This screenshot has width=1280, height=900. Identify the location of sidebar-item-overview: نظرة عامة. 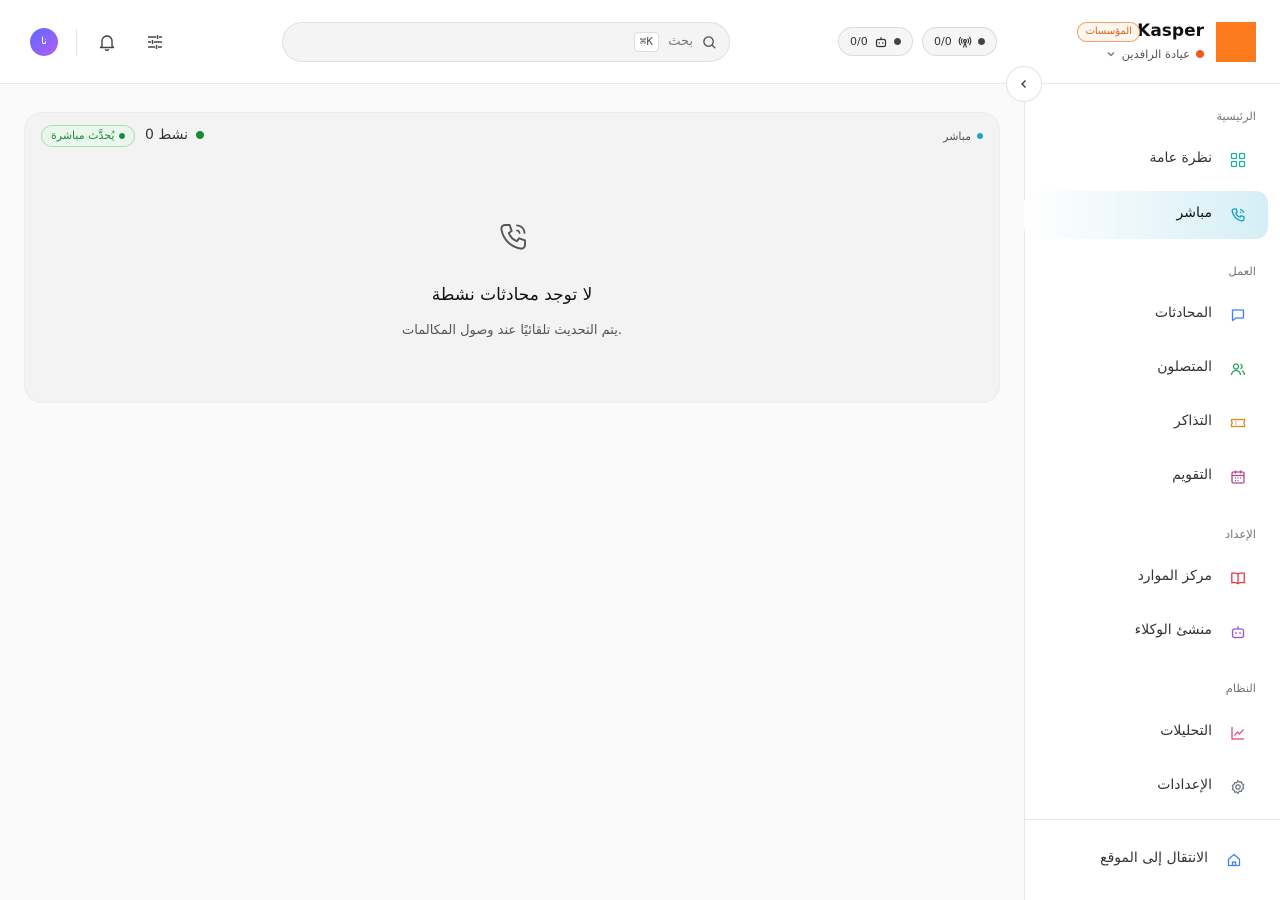
(1146, 160).